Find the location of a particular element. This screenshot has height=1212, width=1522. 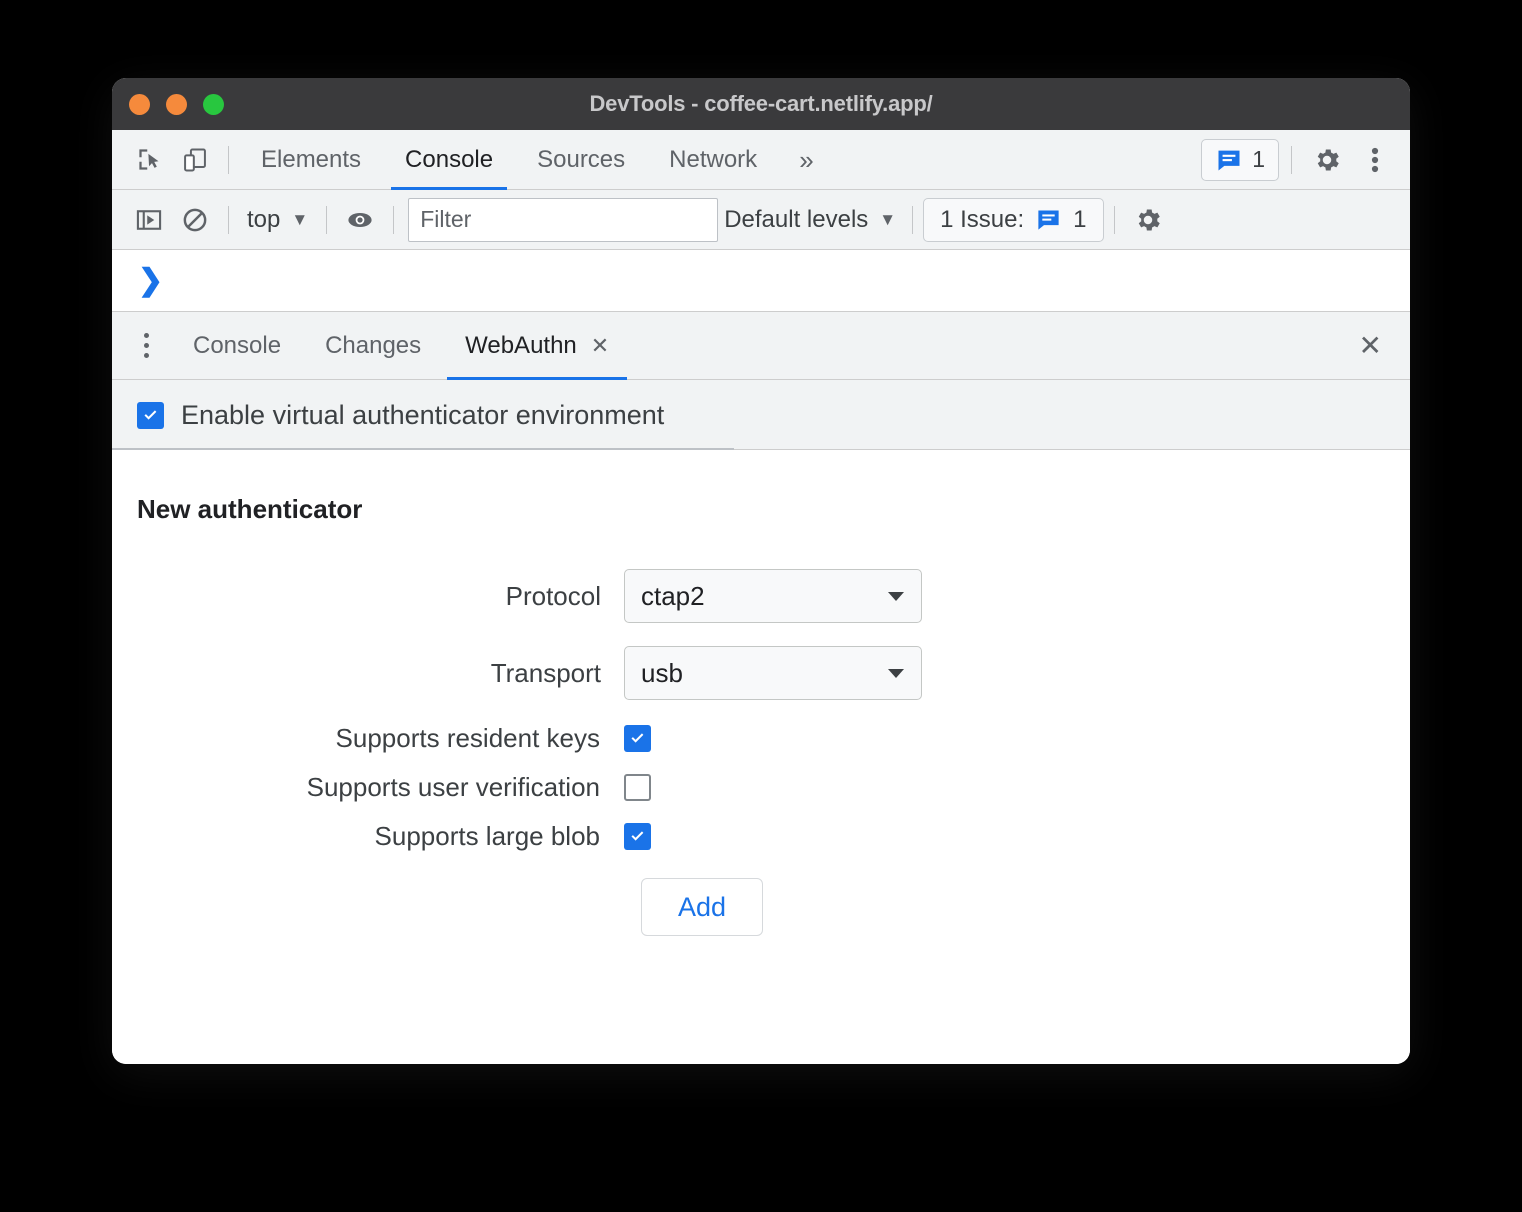

window-controls is located at coordinates (176, 104).